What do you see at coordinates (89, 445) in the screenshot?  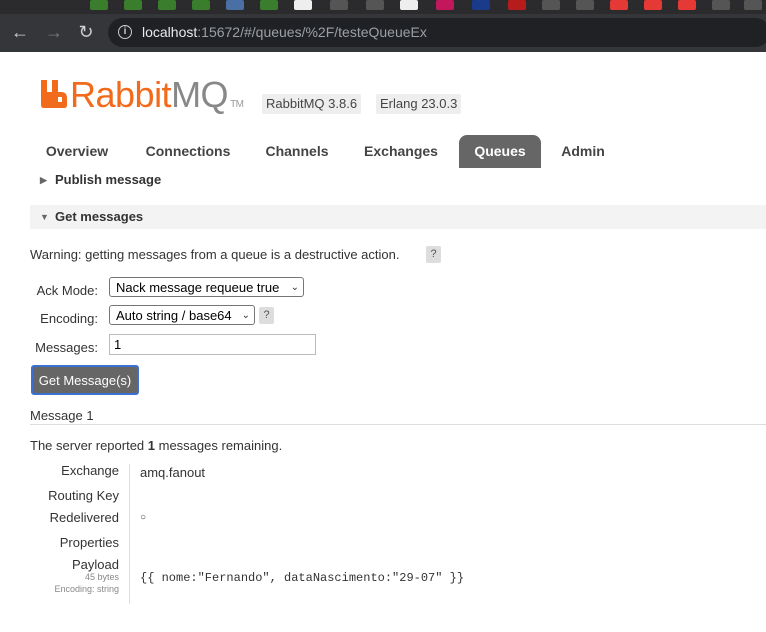 I see `server-text-pre: The server reported` at bounding box center [89, 445].